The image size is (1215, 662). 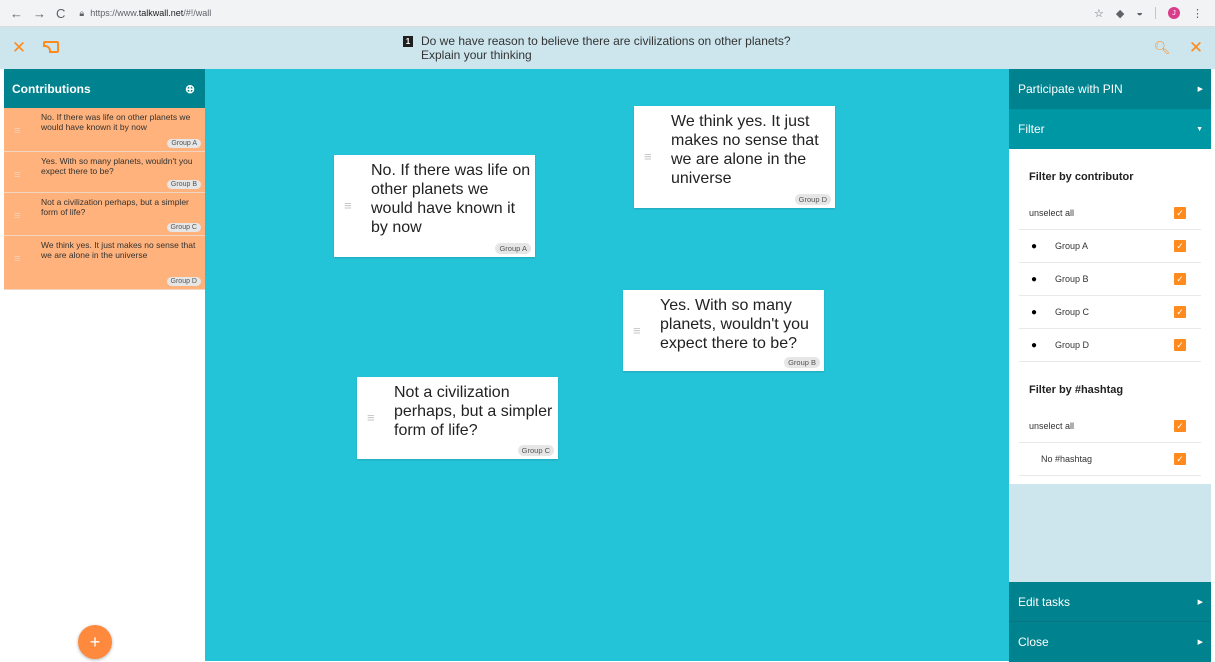 What do you see at coordinates (32, 13) in the screenshot?
I see `browser-nav: ← → C` at bounding box center [32, 13].